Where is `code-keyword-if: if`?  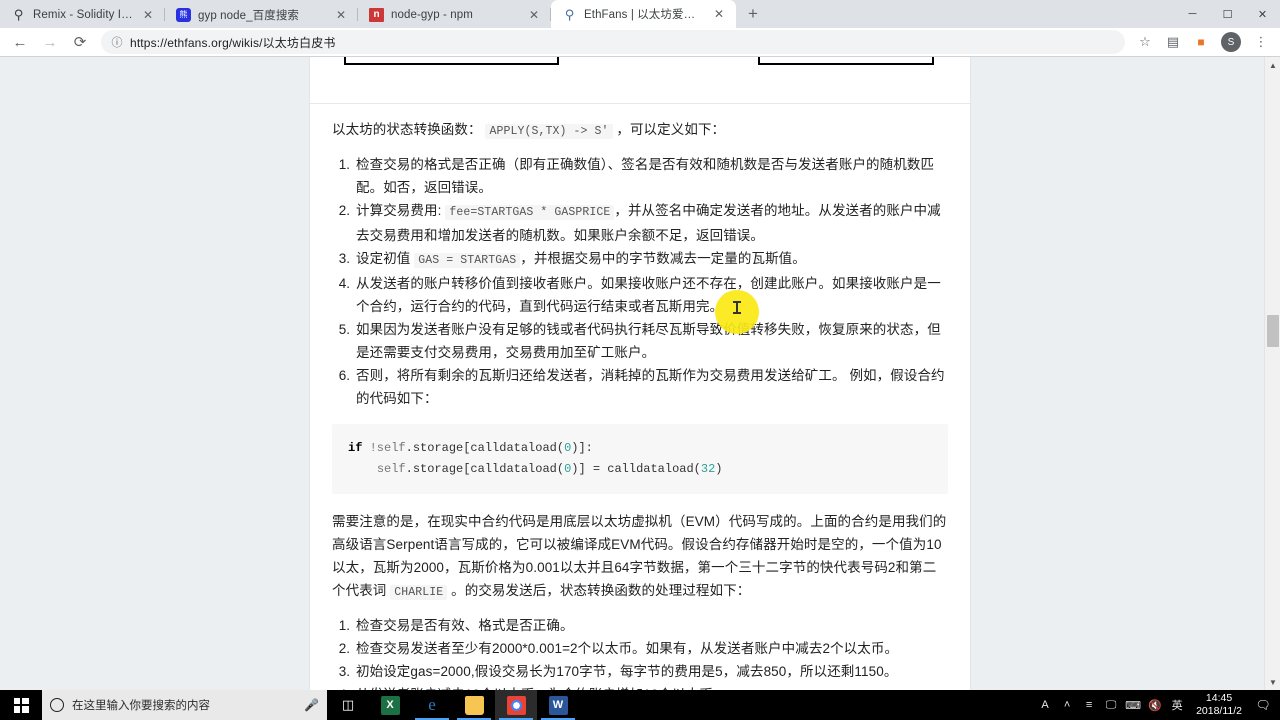
code-keyword-if: if is located at coordinates (359, 448).